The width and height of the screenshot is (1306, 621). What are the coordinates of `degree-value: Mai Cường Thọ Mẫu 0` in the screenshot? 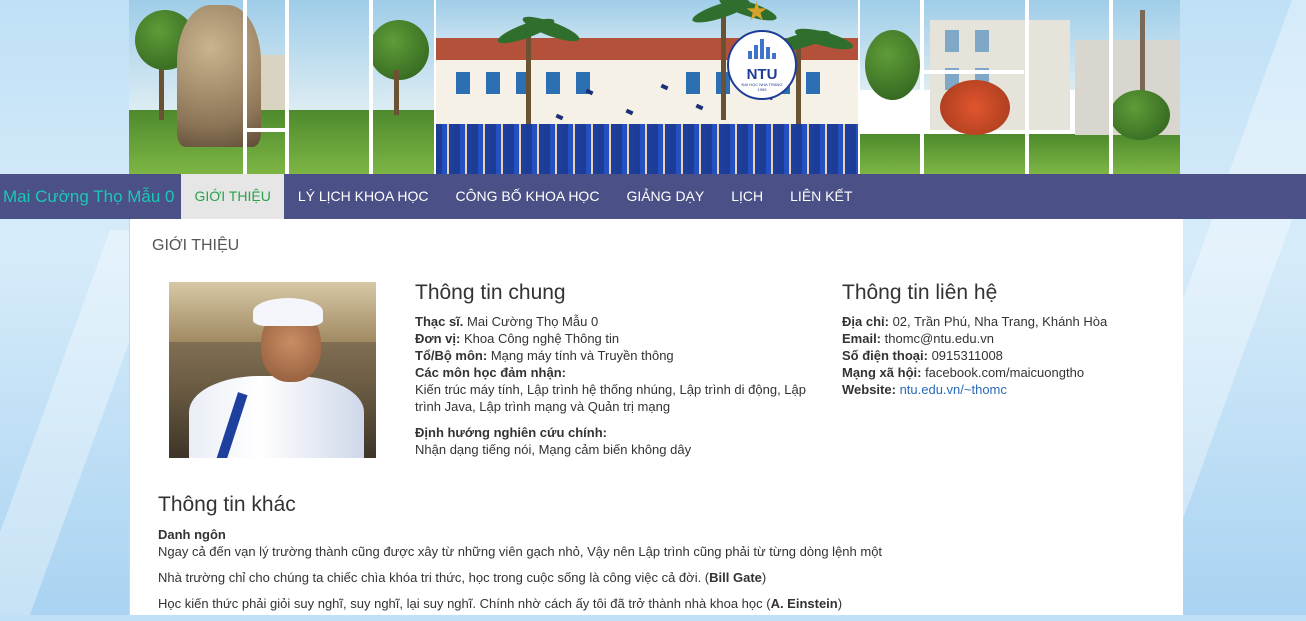 It's located at (531, 321).